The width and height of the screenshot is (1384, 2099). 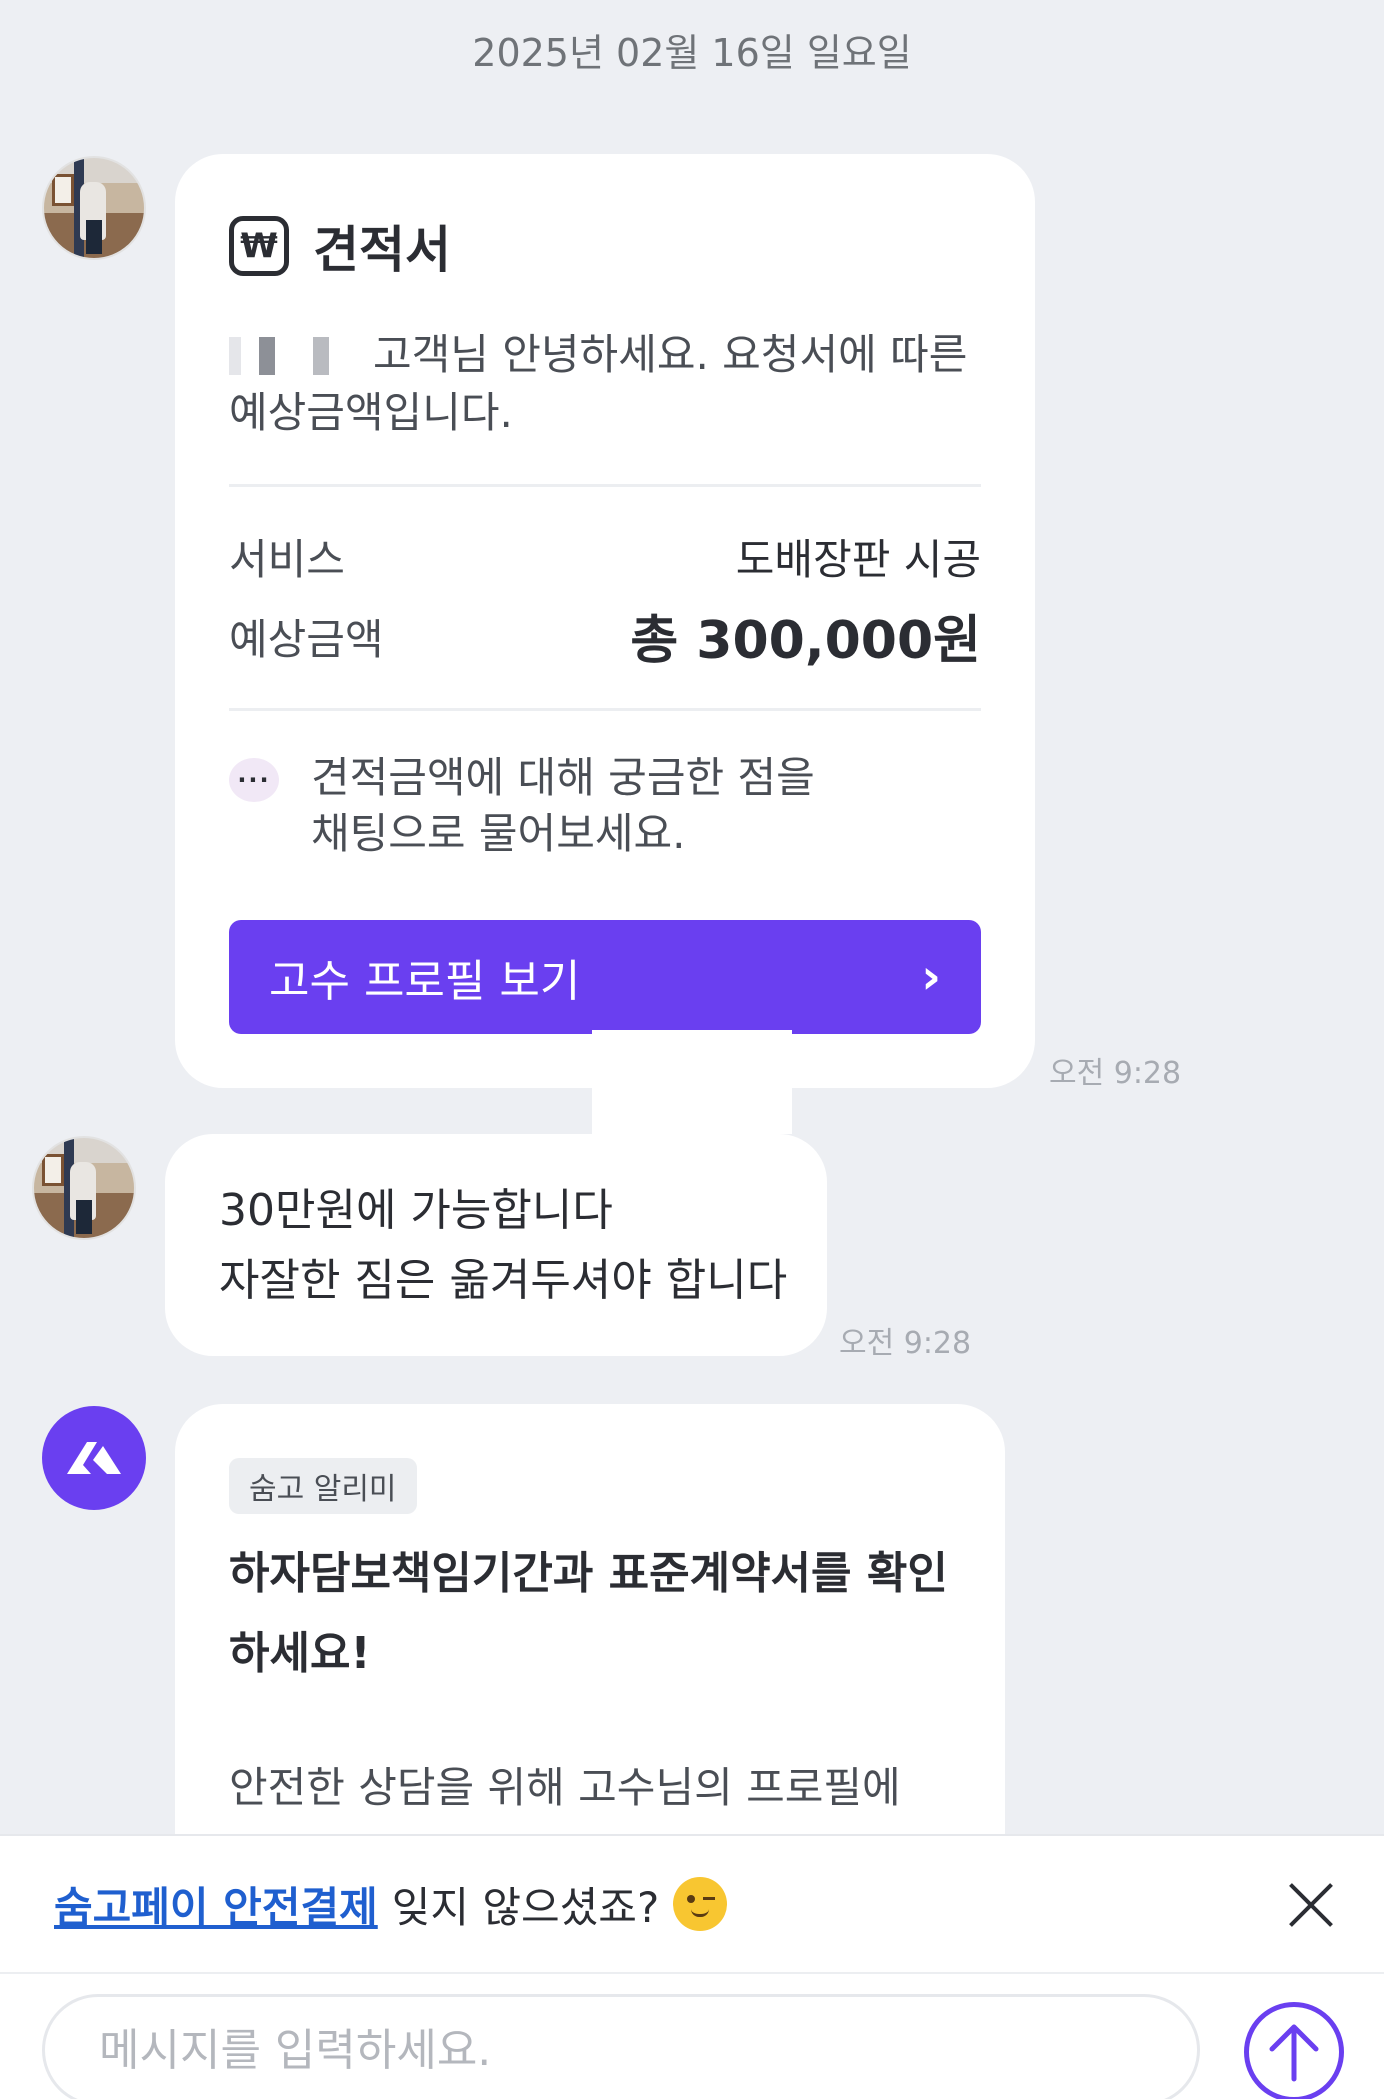 I want to click on message-text: 30만원에 가능합니다 자잘한 짐은 옮겨두셔야 합니다, so click(x=509, y=1246).